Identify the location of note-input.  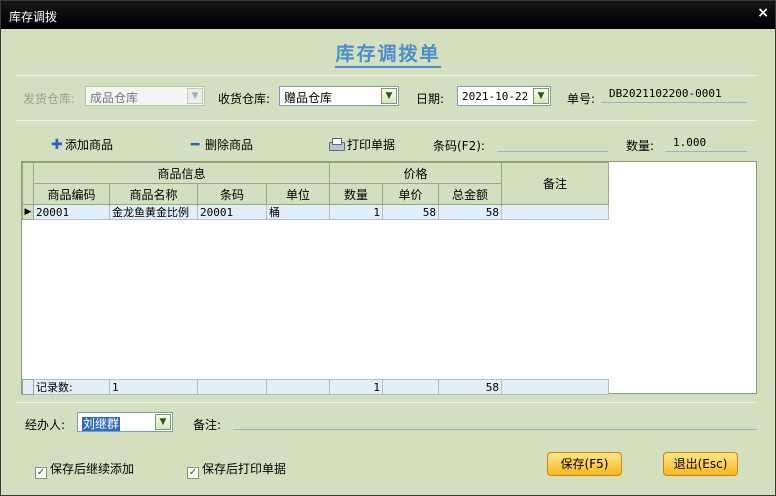
(495, 421).